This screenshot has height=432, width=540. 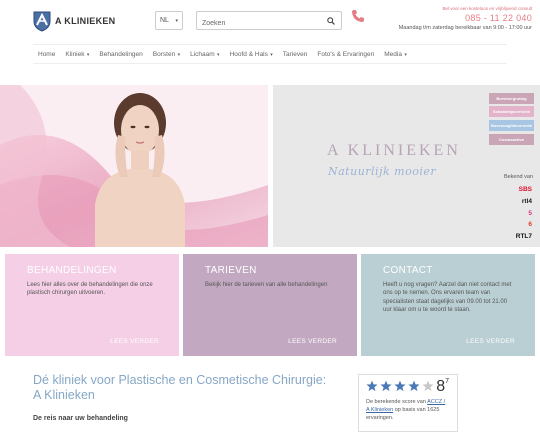 I want to click on nav-item-kliniek: Kliniek ▾, so click(x=77, y=54).